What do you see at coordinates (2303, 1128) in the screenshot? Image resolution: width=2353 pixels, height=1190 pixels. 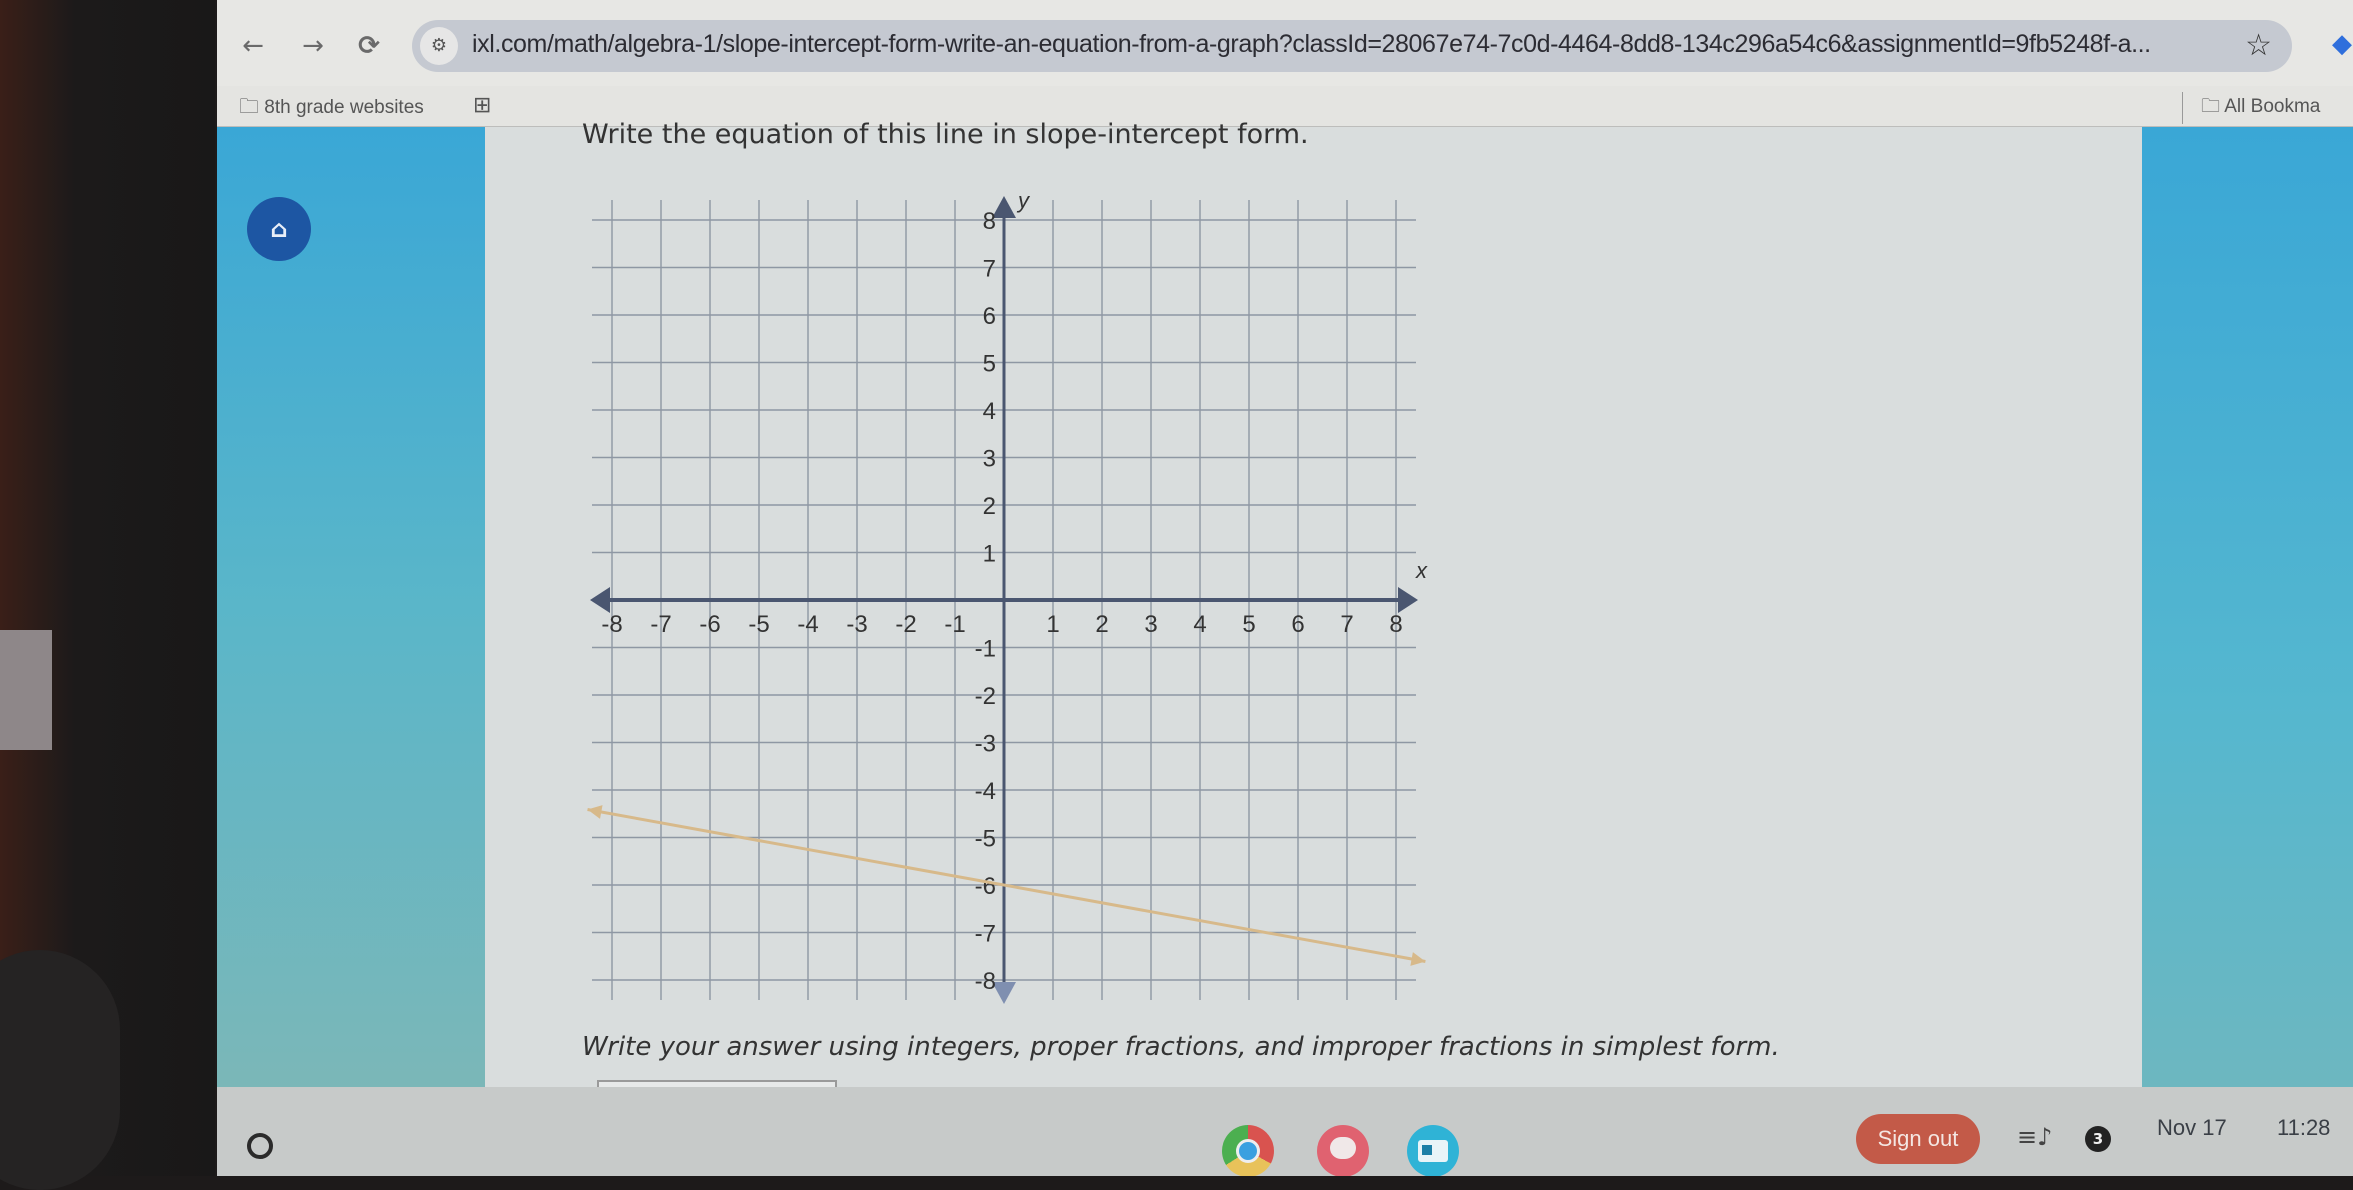 I see `time-display: 11:28` at bounding box center [2303, 1128].